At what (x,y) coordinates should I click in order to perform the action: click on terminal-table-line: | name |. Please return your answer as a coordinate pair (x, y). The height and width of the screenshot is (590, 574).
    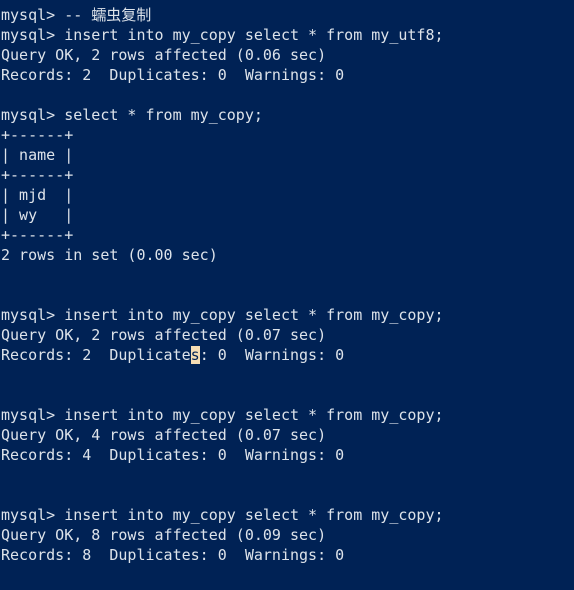
    Looking at the image, I should click on (37, 155).